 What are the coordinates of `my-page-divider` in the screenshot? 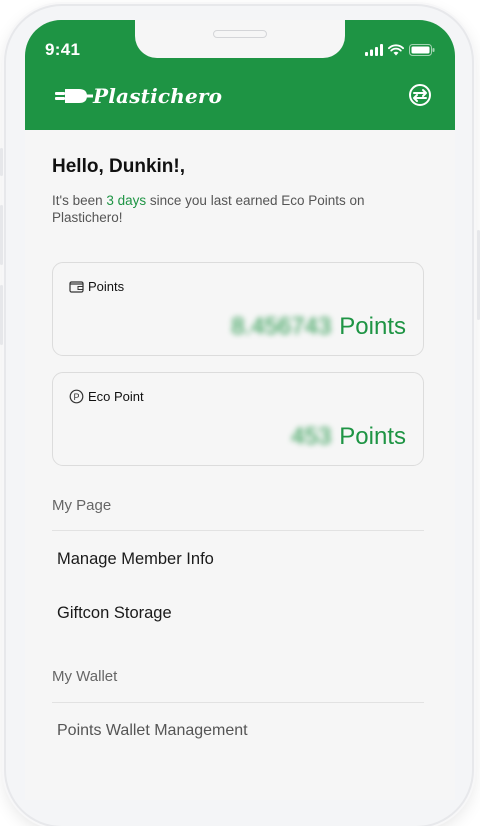 It's located at (238, 530).